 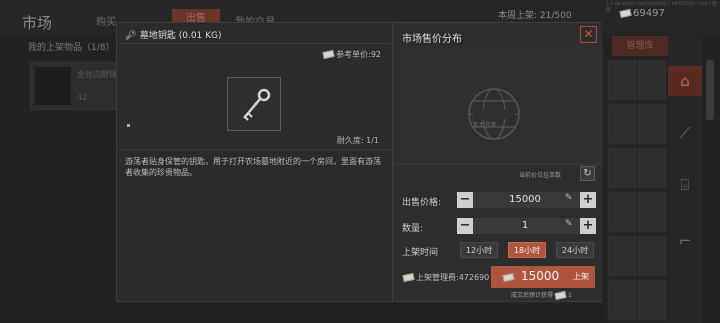 I want to click on price-input: 15000, so click(x=525, y=200).